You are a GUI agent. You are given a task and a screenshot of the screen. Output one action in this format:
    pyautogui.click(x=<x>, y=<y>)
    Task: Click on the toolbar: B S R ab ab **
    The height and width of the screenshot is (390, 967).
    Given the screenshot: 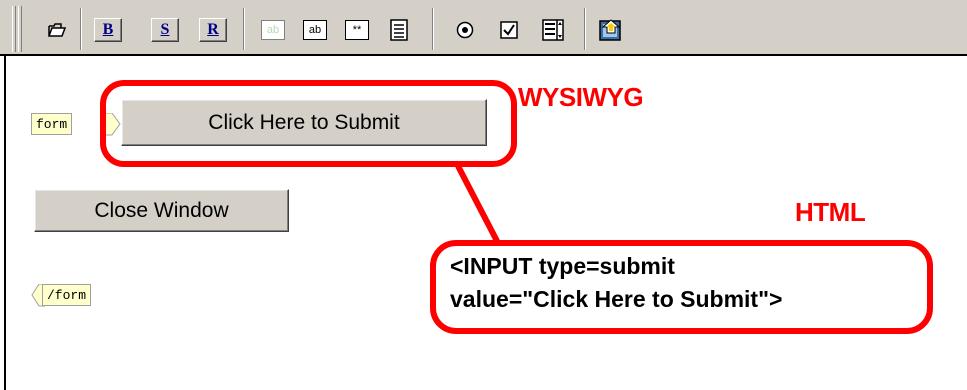 What is the action you would take?
    pyautogui.click(x=483, y=28)
    